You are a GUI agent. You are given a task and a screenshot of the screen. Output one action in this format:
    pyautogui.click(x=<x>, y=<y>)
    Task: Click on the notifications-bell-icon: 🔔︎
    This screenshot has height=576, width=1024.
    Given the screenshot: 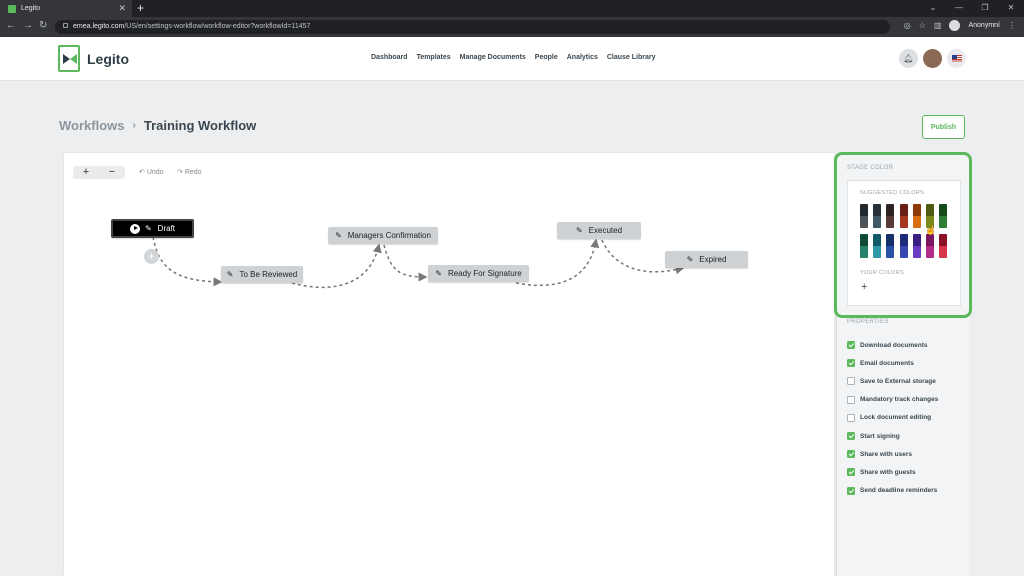 What is the action you would take?
    pyautogui.click(x=908, y=58)
    